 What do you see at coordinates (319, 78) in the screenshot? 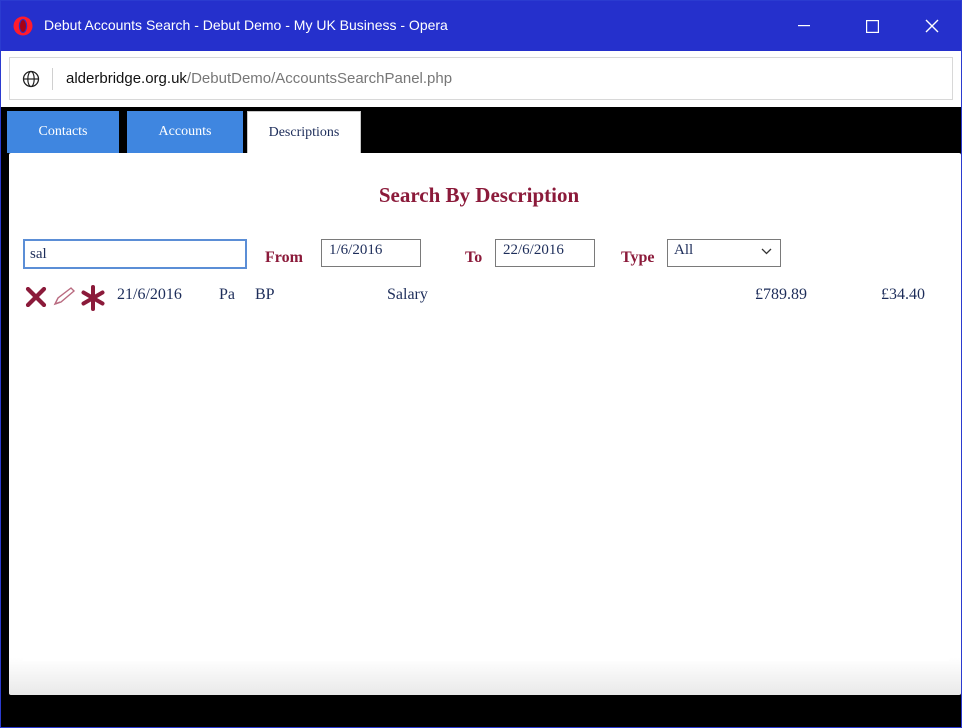
I see `url-path: /DebutDemo/AccountsSearchPanel.php` at bounding box center [319, 78].